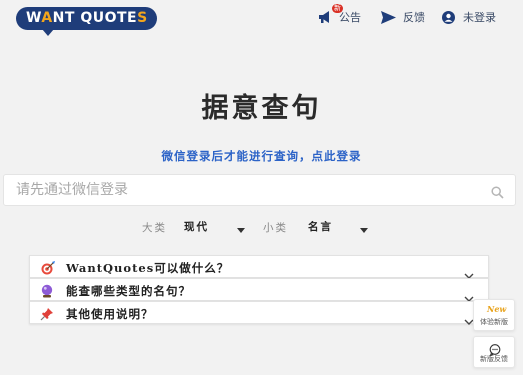 Image resolution: width=523 pixels, height=375 pixels. What do you see at coordinates (494, 352) in the screenshot?
I see `new-version-feedback-button: 新版反馈` at bounding box center [494, 352].